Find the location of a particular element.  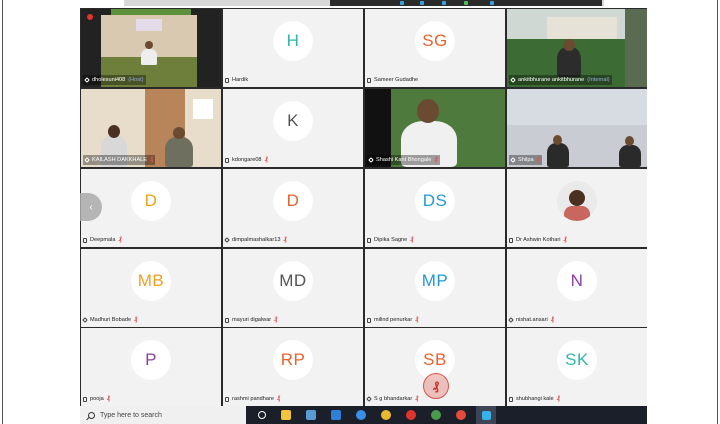

participant-name-row: Dipika Sagne ₰ is located at coordinates (390, 240).